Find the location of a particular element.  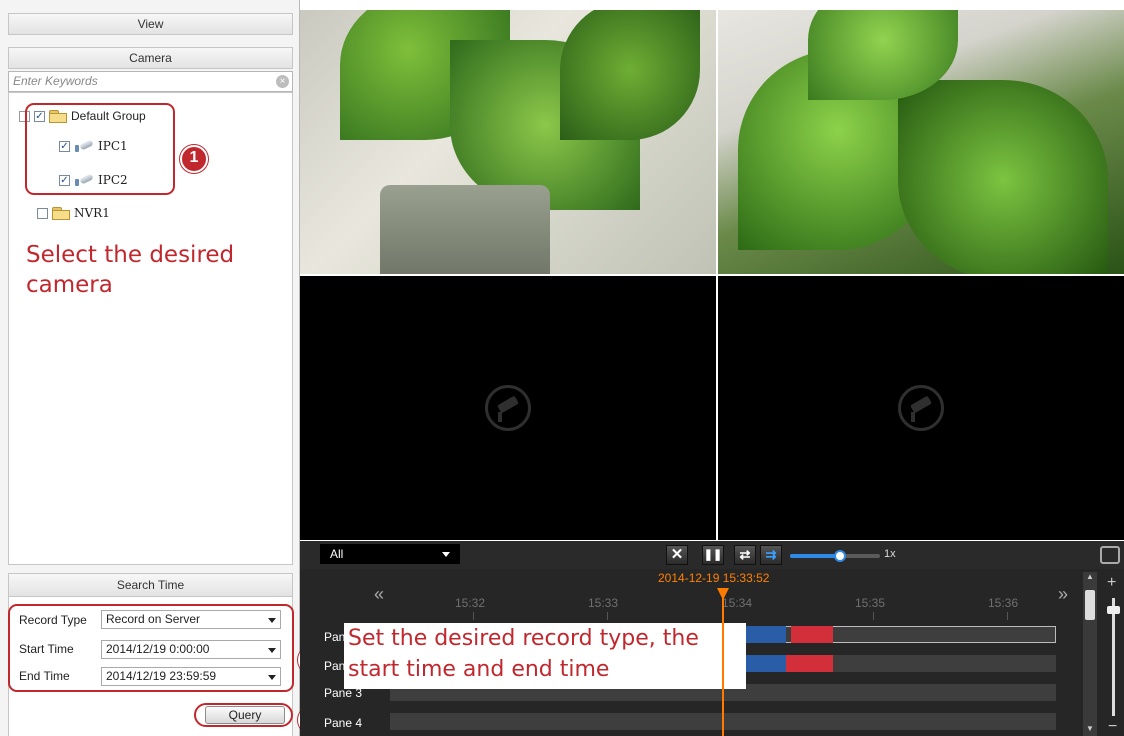

pane-filter-select: All is located at coordinates (390, 554).